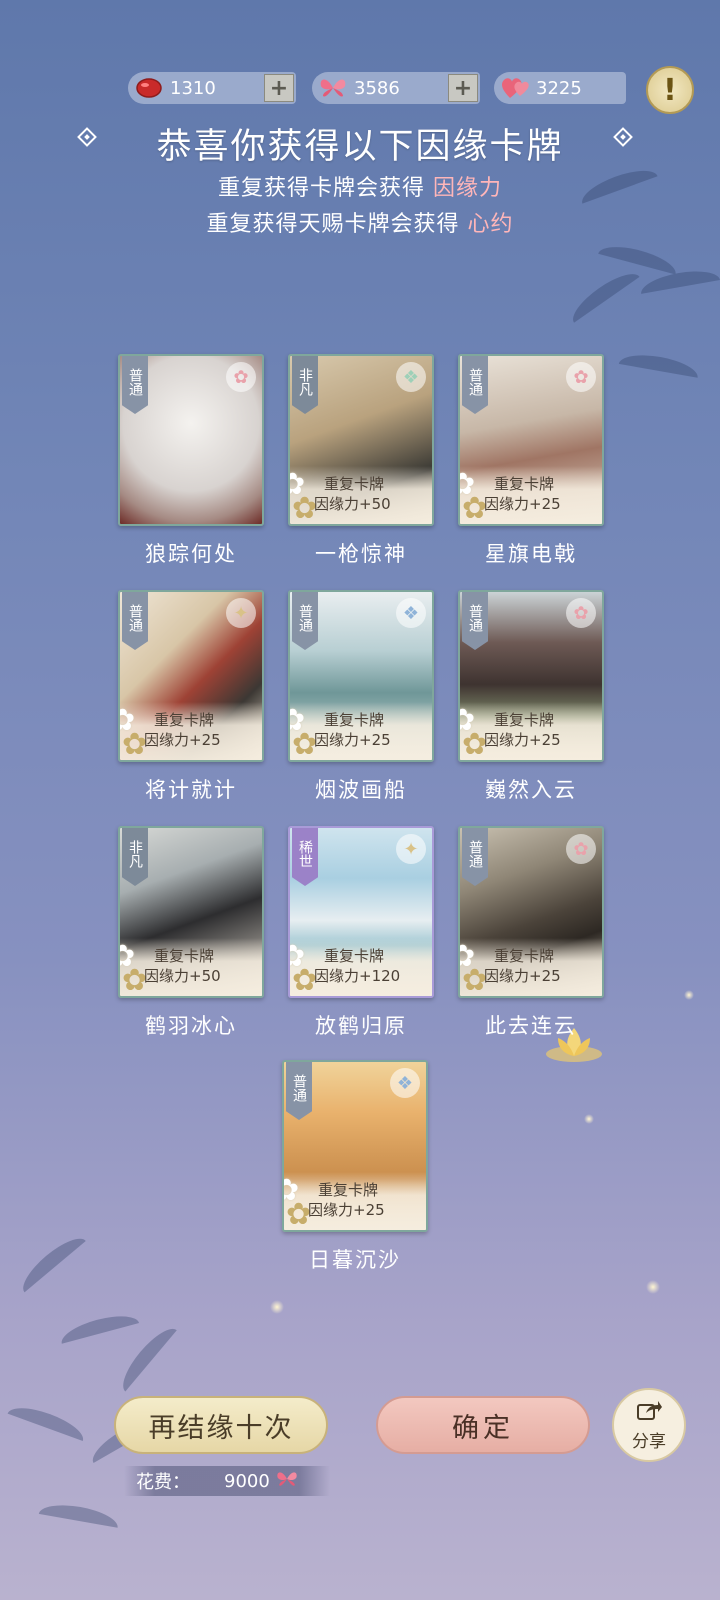  I want to click on bamboo-decoration-bottom, so click(130, 1390).